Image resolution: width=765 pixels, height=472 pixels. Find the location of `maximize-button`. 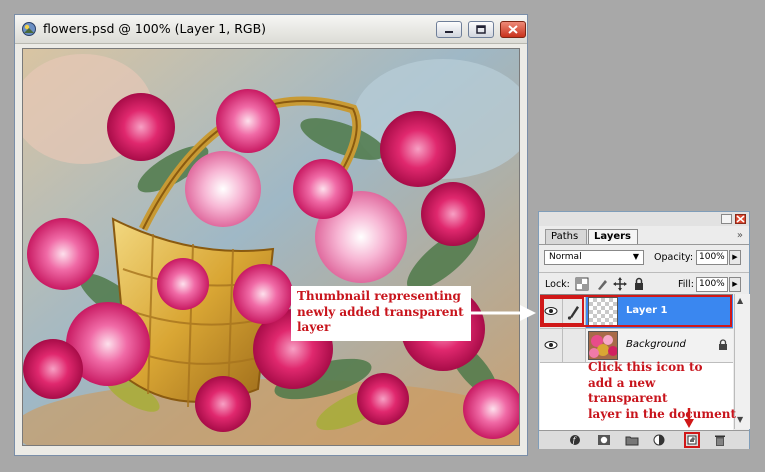

maximize-button is located at coordinates (481, 29).